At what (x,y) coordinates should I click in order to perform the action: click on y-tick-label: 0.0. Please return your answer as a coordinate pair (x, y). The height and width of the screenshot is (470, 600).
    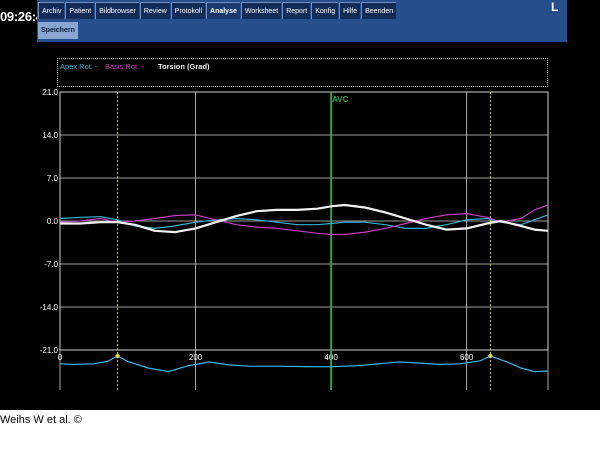
    Looking at the image, I should click on (53, 221).